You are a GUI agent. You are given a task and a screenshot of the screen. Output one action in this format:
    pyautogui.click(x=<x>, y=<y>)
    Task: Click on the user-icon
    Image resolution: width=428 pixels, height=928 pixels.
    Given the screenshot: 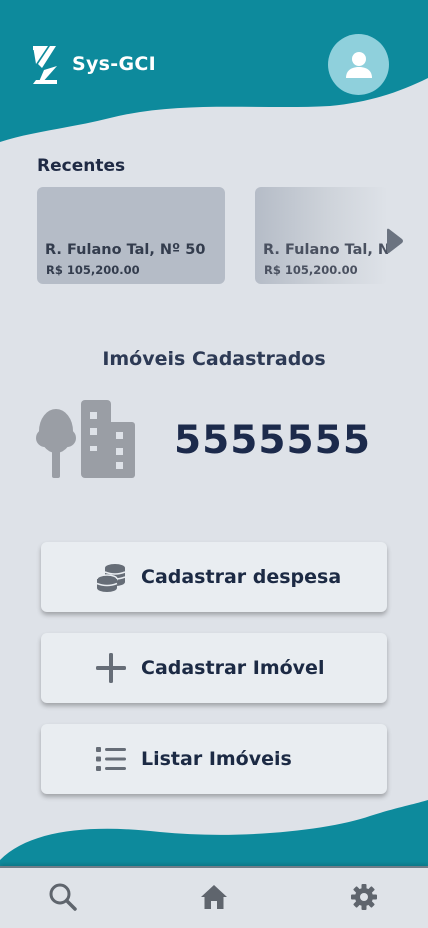 What is the action you would take?
    pyautogui.click(x=358, y=64)
    